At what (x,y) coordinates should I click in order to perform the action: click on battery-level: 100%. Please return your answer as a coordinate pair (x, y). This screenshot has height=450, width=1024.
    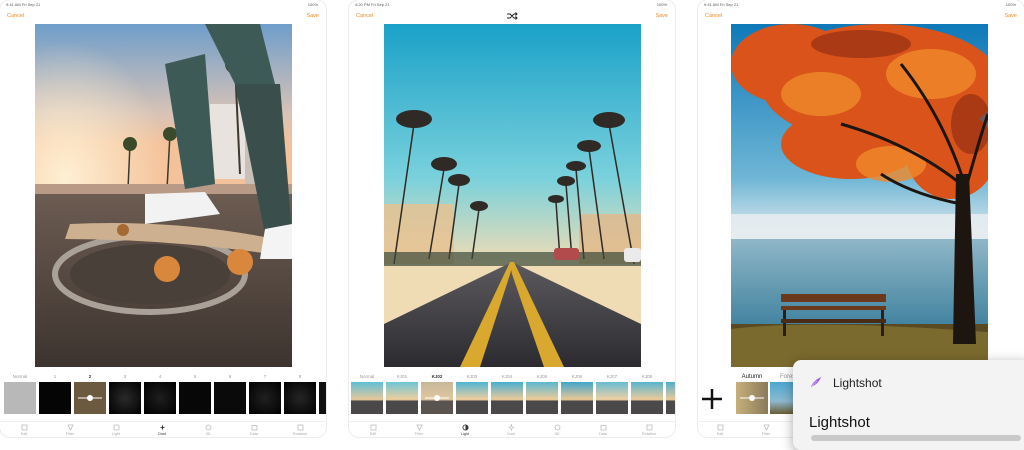
    Looking at the image, I should click on (1010, 4).